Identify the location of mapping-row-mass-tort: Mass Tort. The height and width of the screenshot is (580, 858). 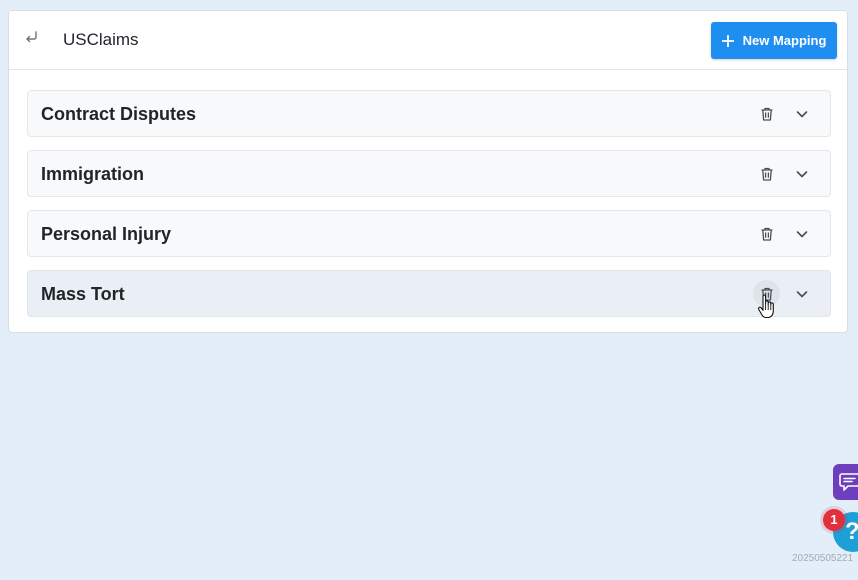
(429, 293).